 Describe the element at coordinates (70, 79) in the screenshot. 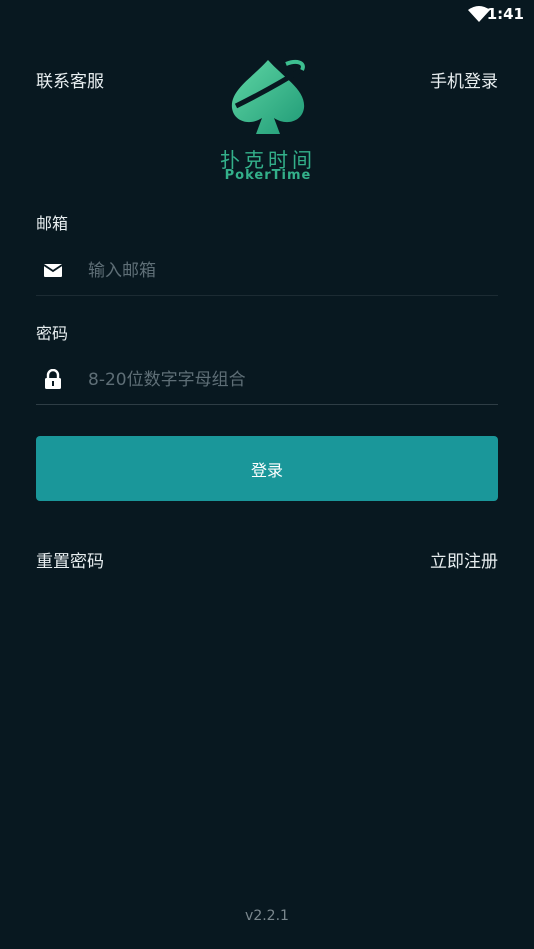

I see `contact-support-link: 联系客服` at that location.